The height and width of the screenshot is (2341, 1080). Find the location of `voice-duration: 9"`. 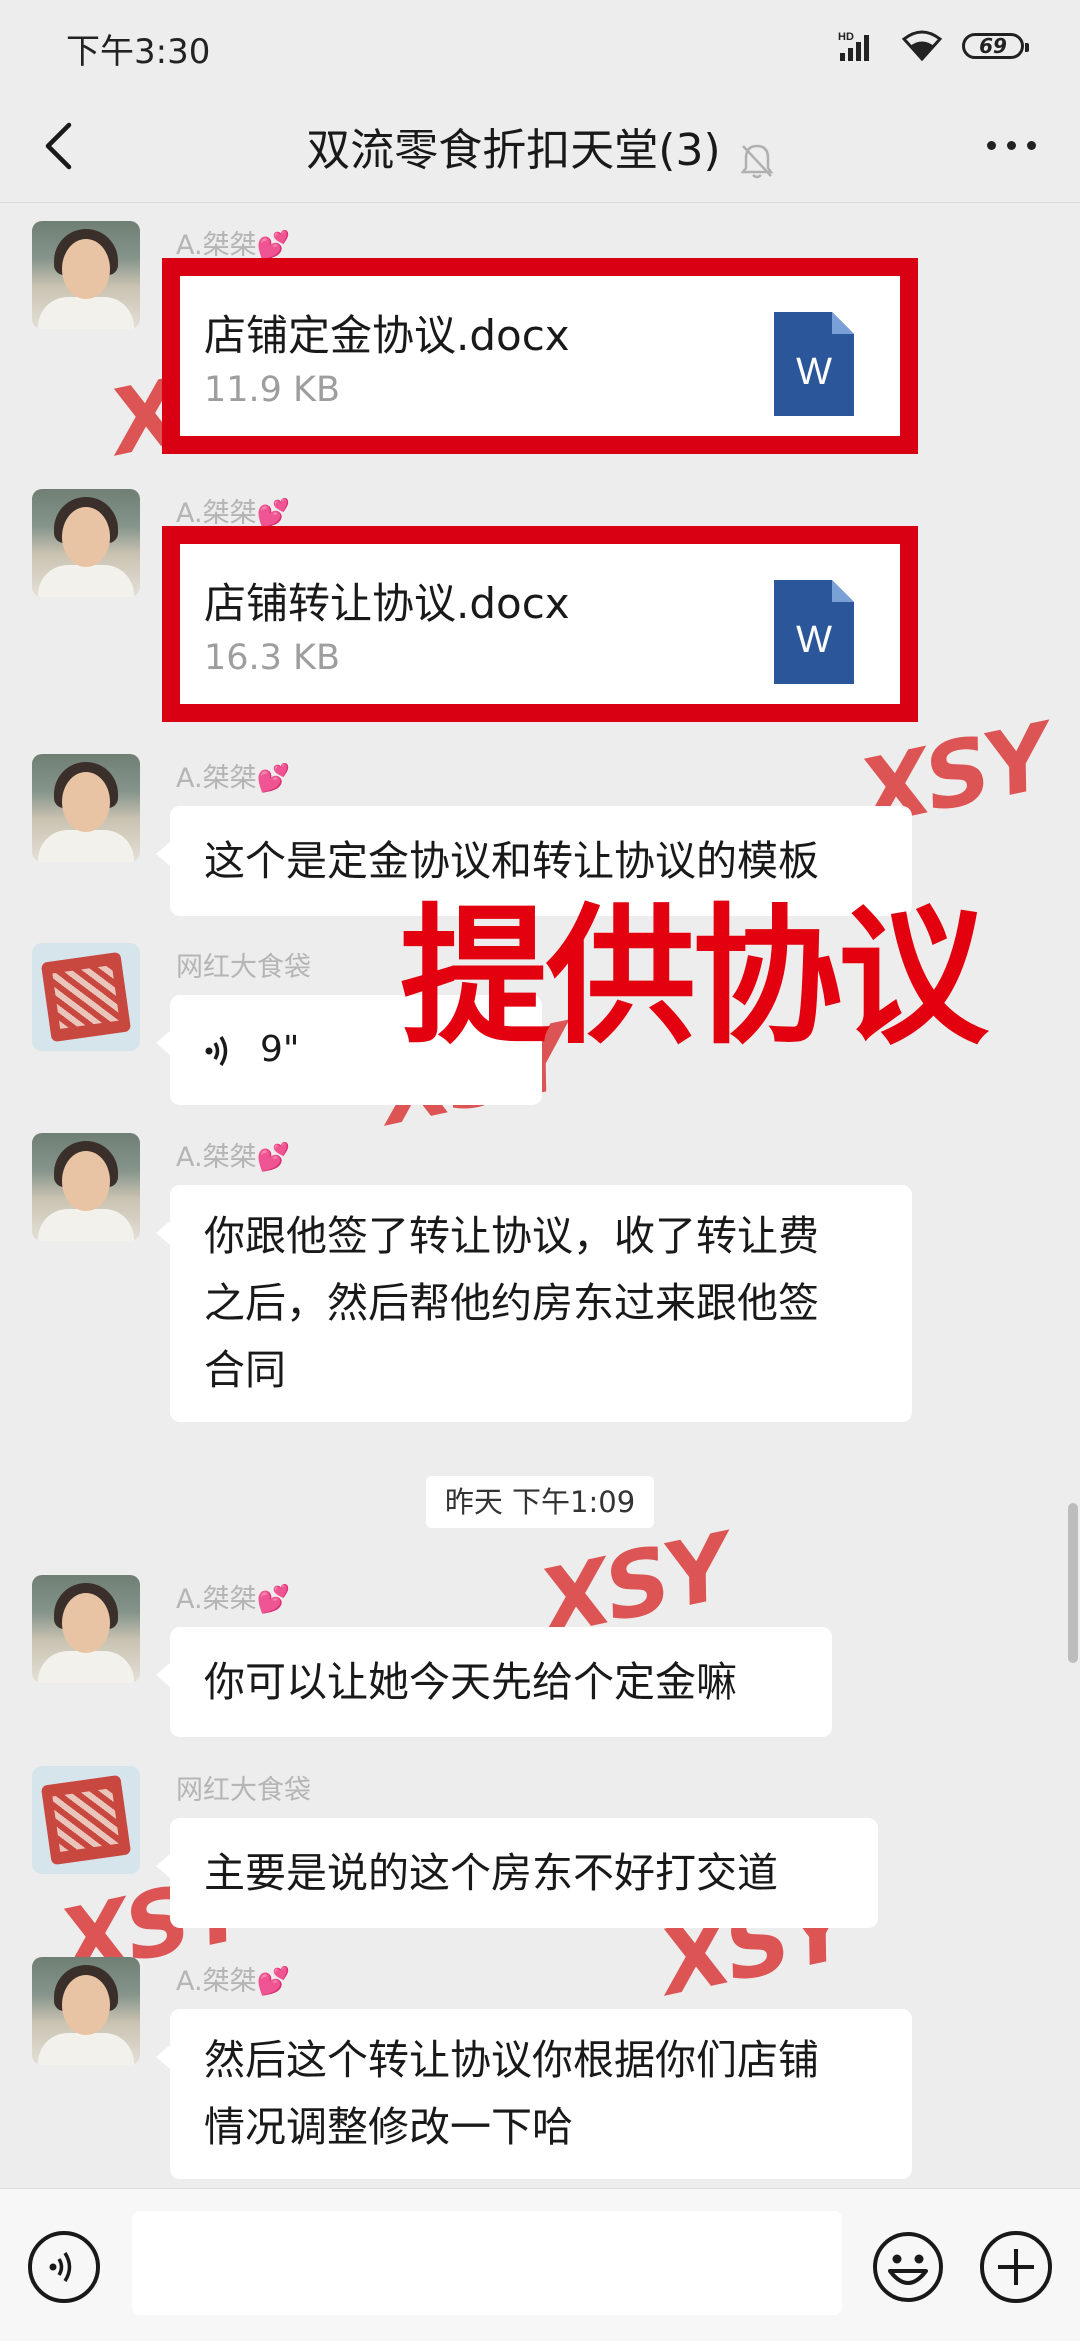

voice-duration: 9" is located at coordinates (280, 1049).